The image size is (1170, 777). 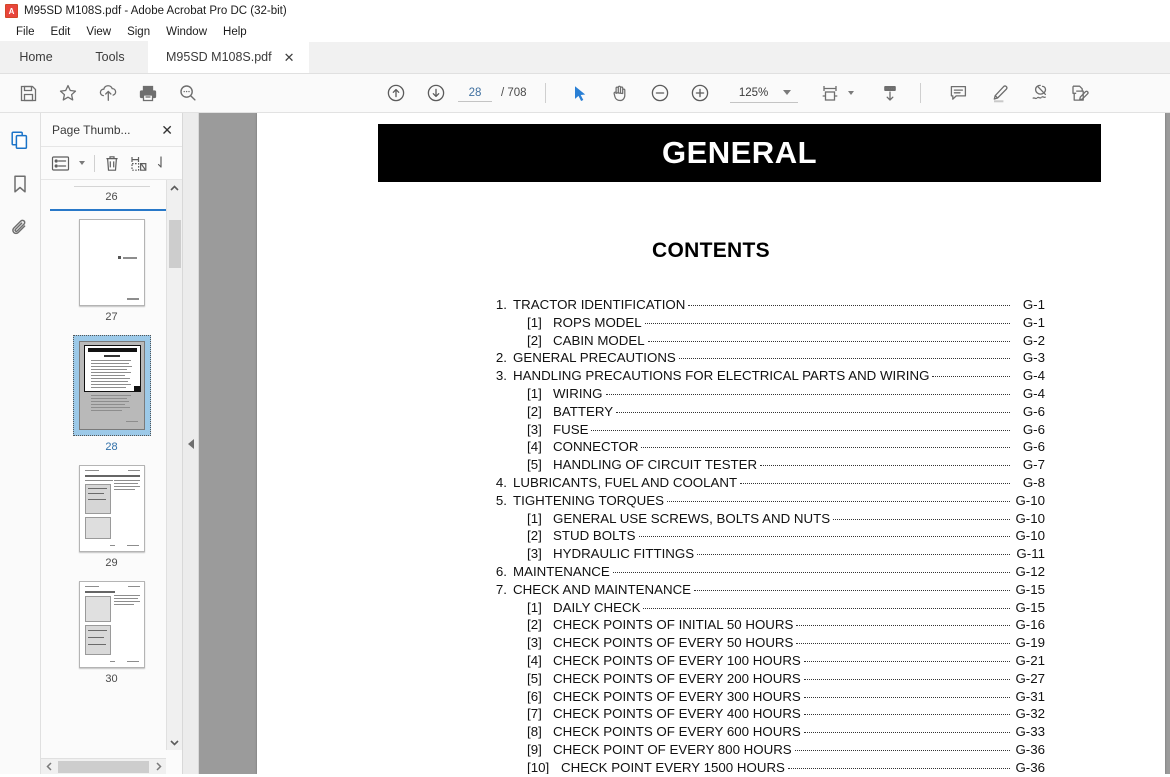 I want to click on toc-row: [1] ROPS MODEL G-1, so click(x=765, y=323).